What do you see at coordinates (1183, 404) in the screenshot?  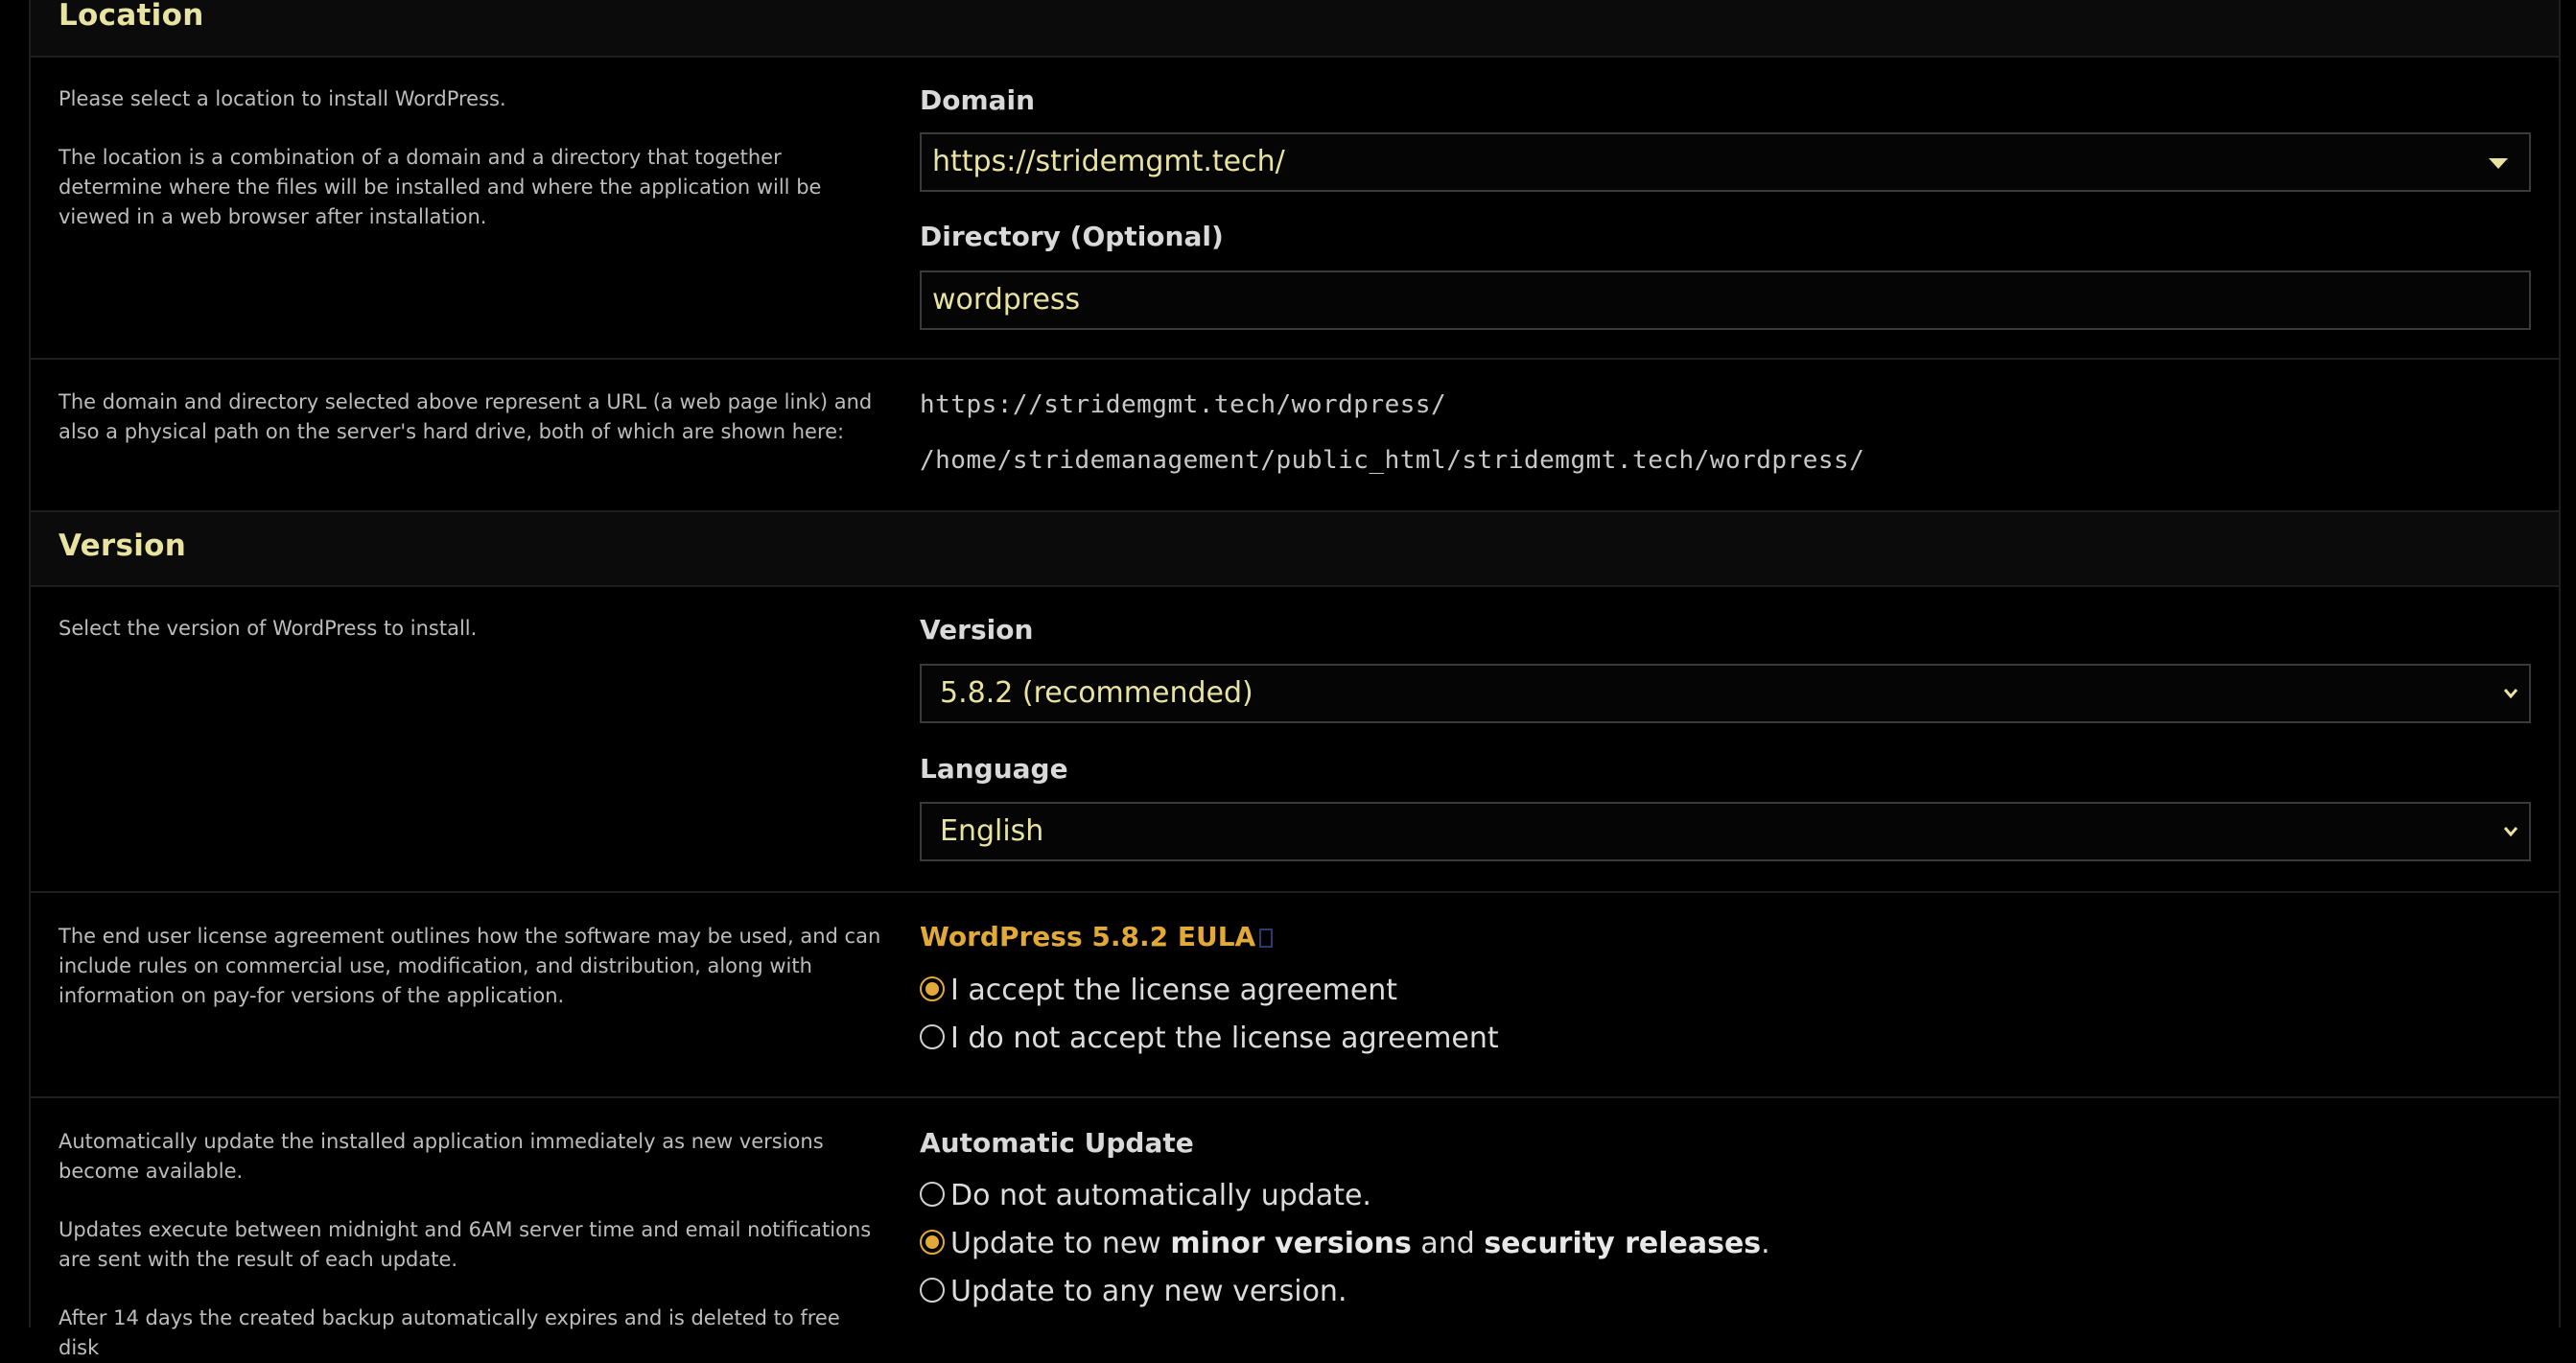 I see `url-readout: https://stridemgmt.tech/wordpress/` at bounding box center [1183, 404].